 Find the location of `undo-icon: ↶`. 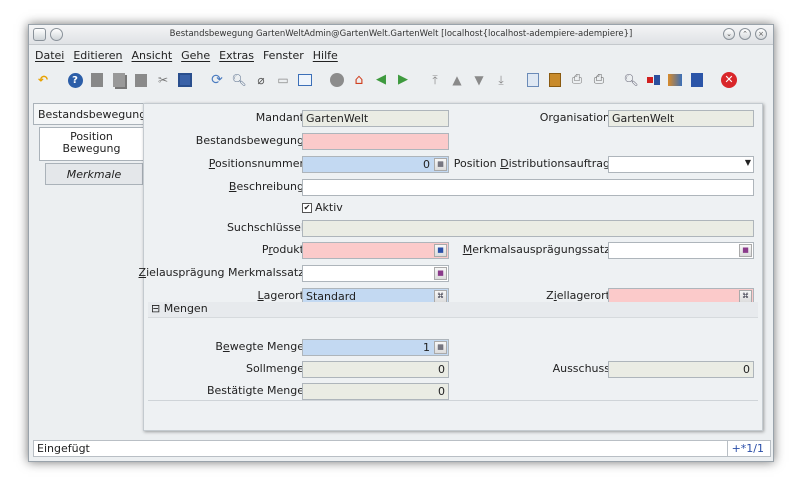

undo-icon: ↶ is located at coordinates (43, 80).